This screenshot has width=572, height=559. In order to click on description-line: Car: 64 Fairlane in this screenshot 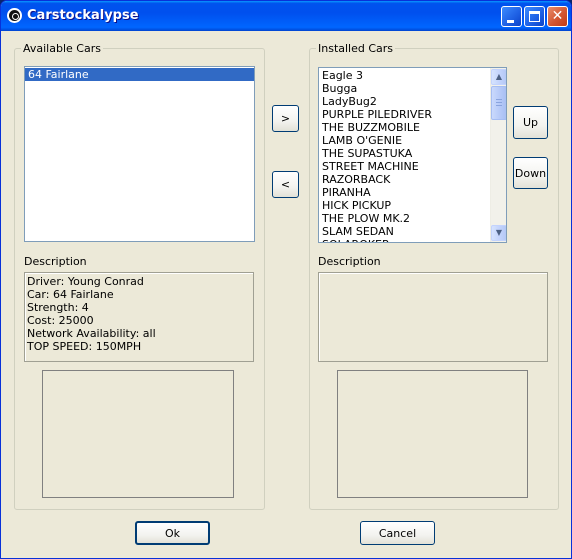, I will do `click(70, 294)`.